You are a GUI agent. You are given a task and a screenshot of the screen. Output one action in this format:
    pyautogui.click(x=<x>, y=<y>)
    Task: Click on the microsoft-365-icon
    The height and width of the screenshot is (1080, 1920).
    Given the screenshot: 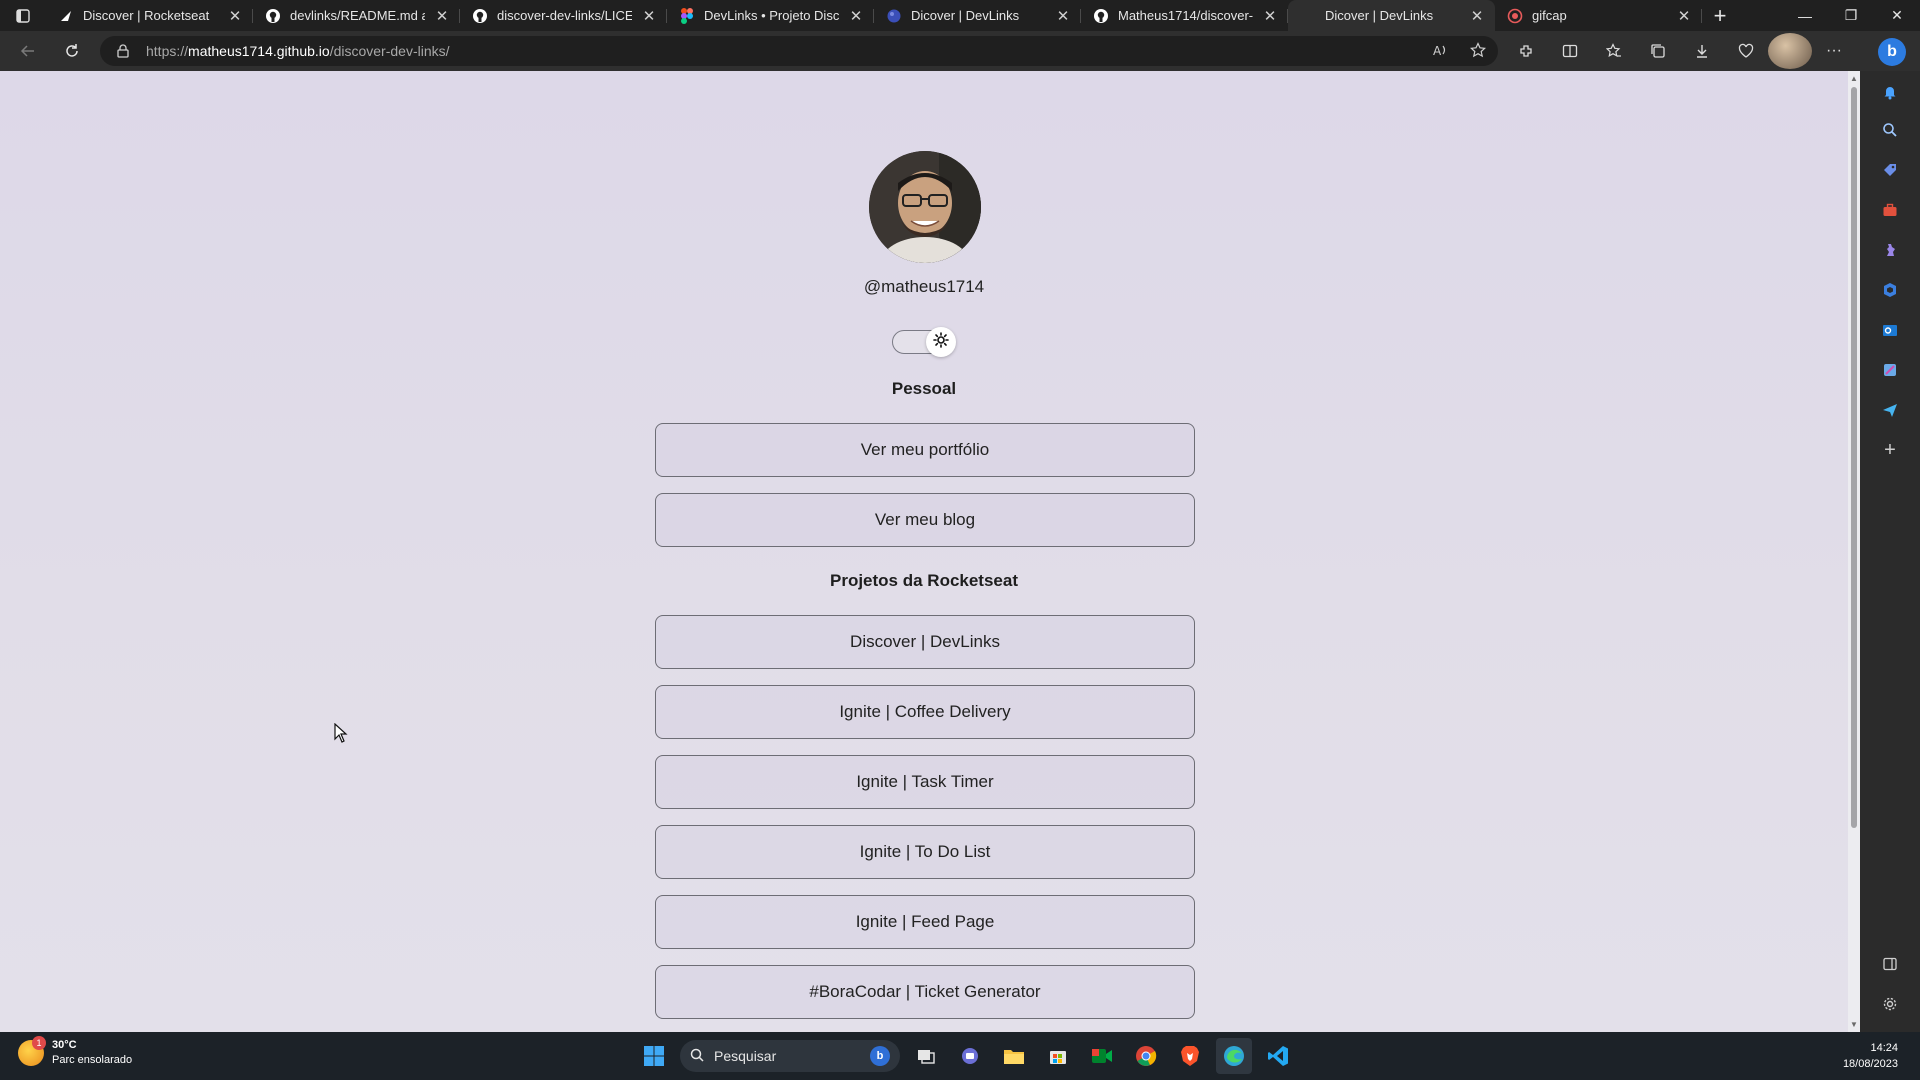 What is the action you would take?
    pyautogui.click(x=1890, y=290)
    